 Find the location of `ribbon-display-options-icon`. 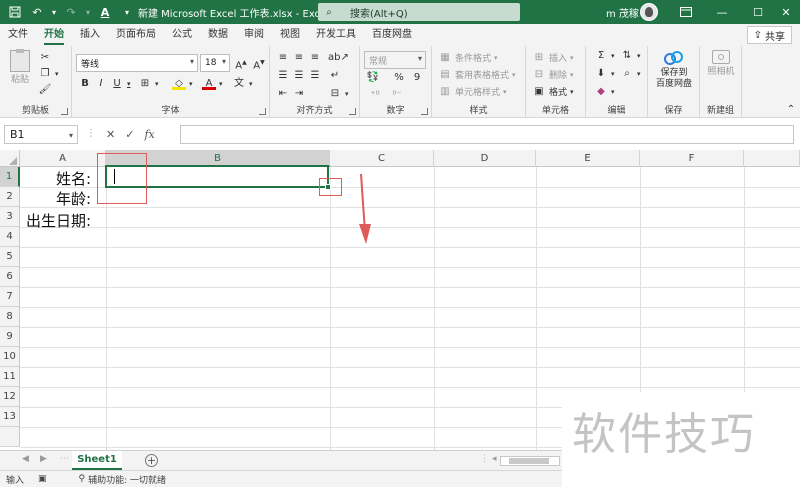

ribbon-display-options-icon is located at coordinates (686, 12).